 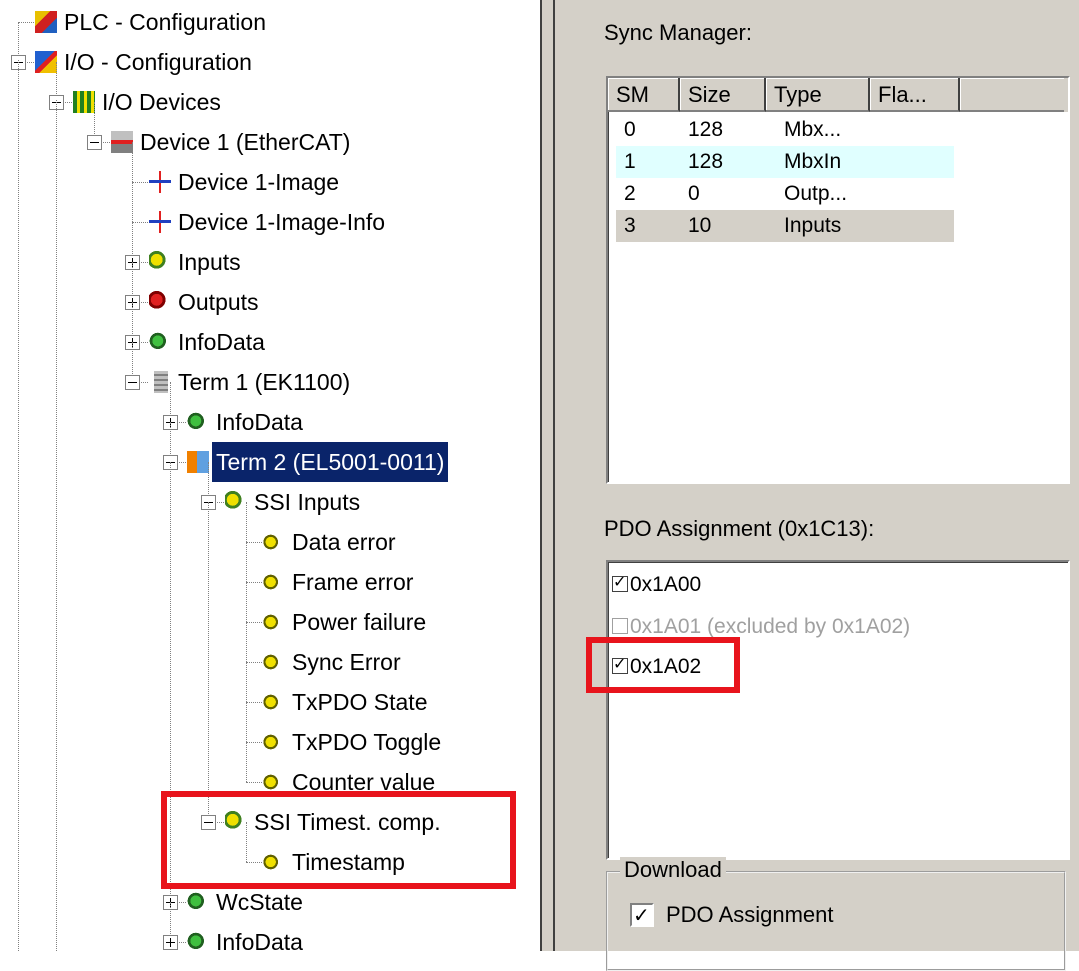 What do you see at coordinates (270, 92) in the screenshot?
I see `tree-node: I/O Devices` at bounding box center [270, 92].